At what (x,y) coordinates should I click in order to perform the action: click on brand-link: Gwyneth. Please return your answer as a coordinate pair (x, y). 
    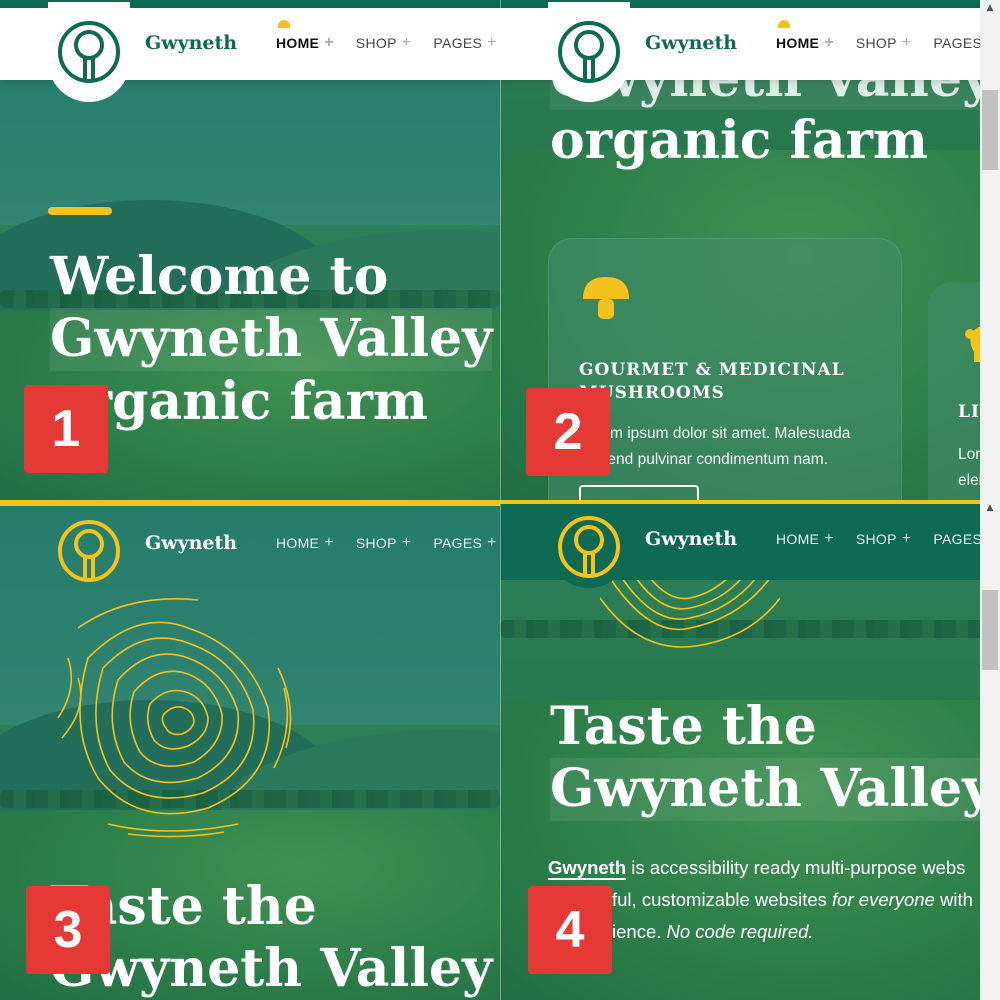
    Looking at the image, I should click on (587, 868).